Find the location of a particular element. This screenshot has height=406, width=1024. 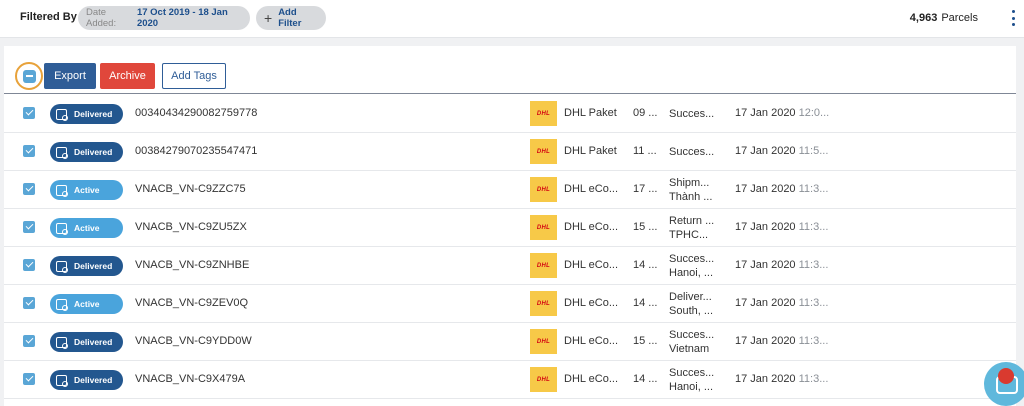

tracking-number: VNACB_VN-C9X479A is located at coordinates (190, 379).